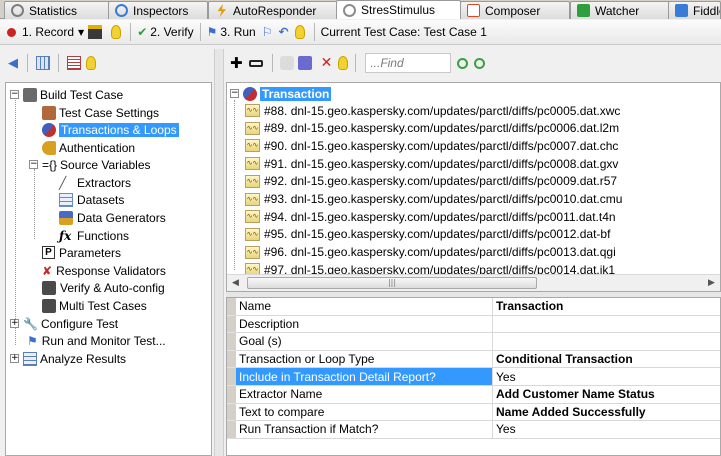 This screenshot has width=721, height=456. I want to click on scroll-left-icon: ◀, so click(235, 283).